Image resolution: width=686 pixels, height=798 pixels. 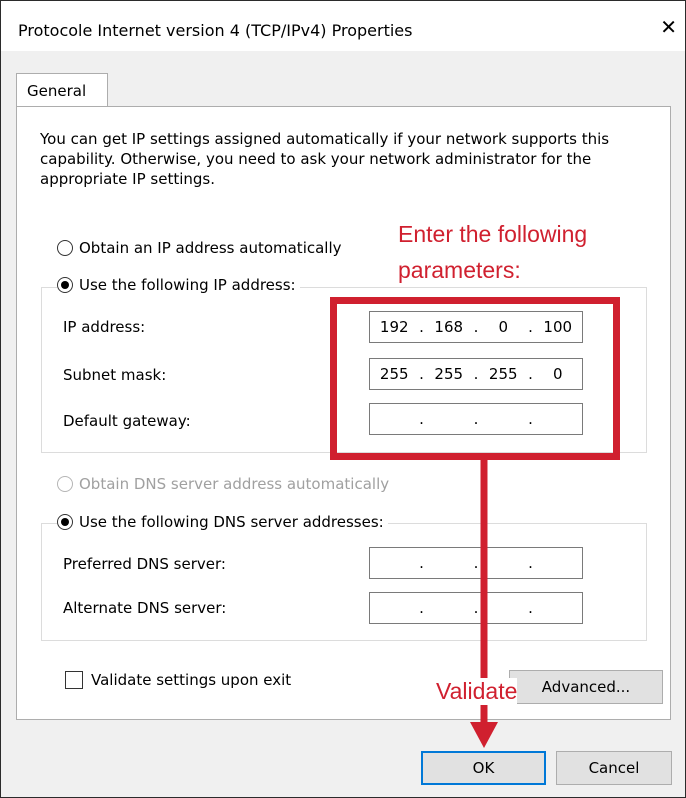 I want to click on annotation-validate: Validate, so click(x=477, y=691).